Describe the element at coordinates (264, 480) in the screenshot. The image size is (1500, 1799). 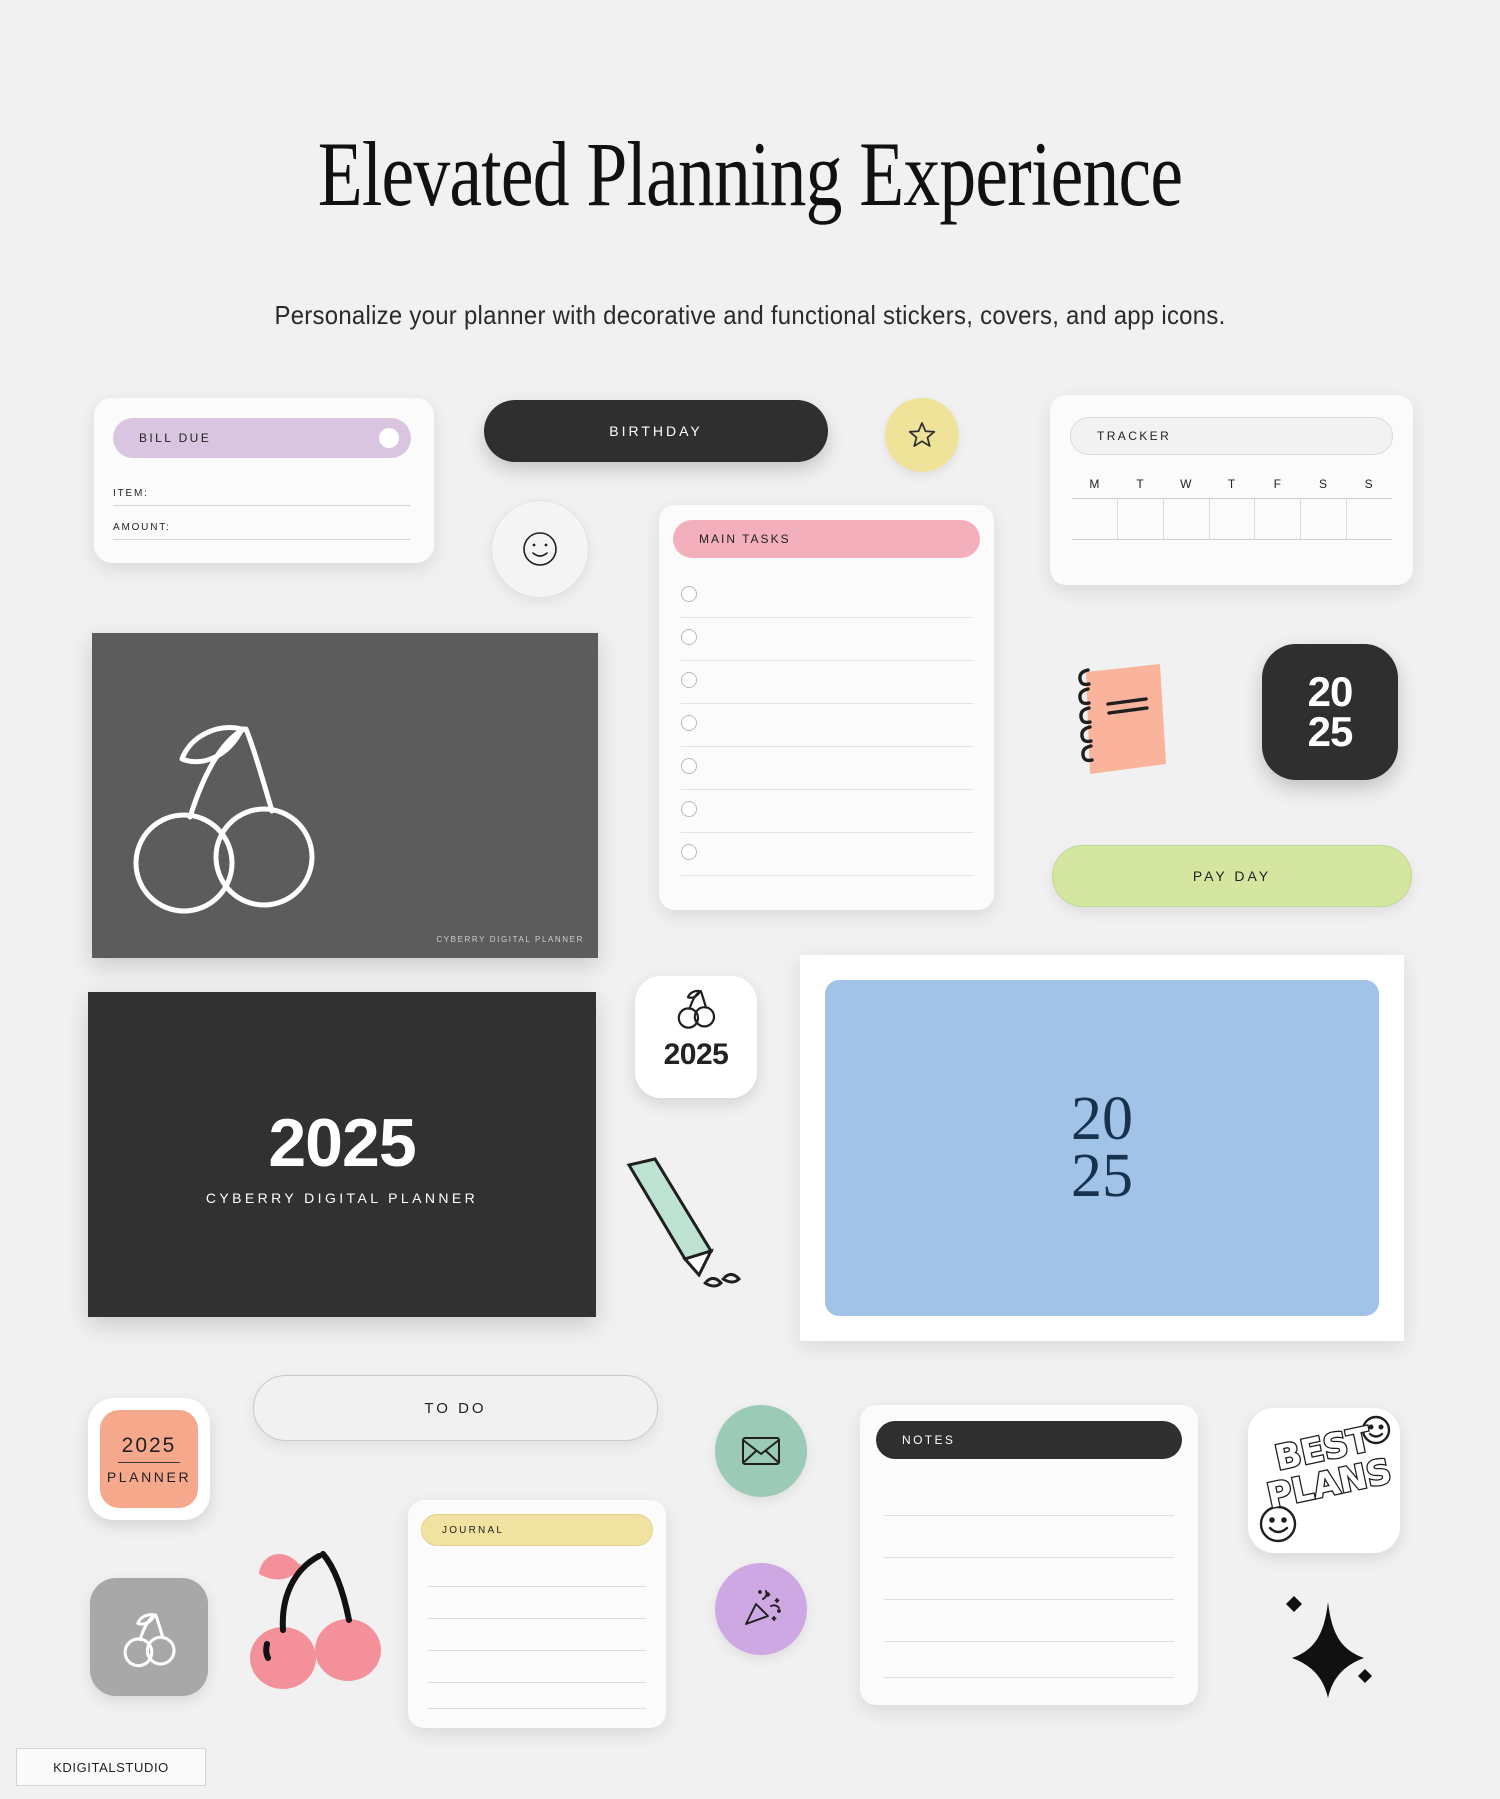
I see `bill-due-sticker: BILL DUE ITEM: AMOUNT:` at that location.